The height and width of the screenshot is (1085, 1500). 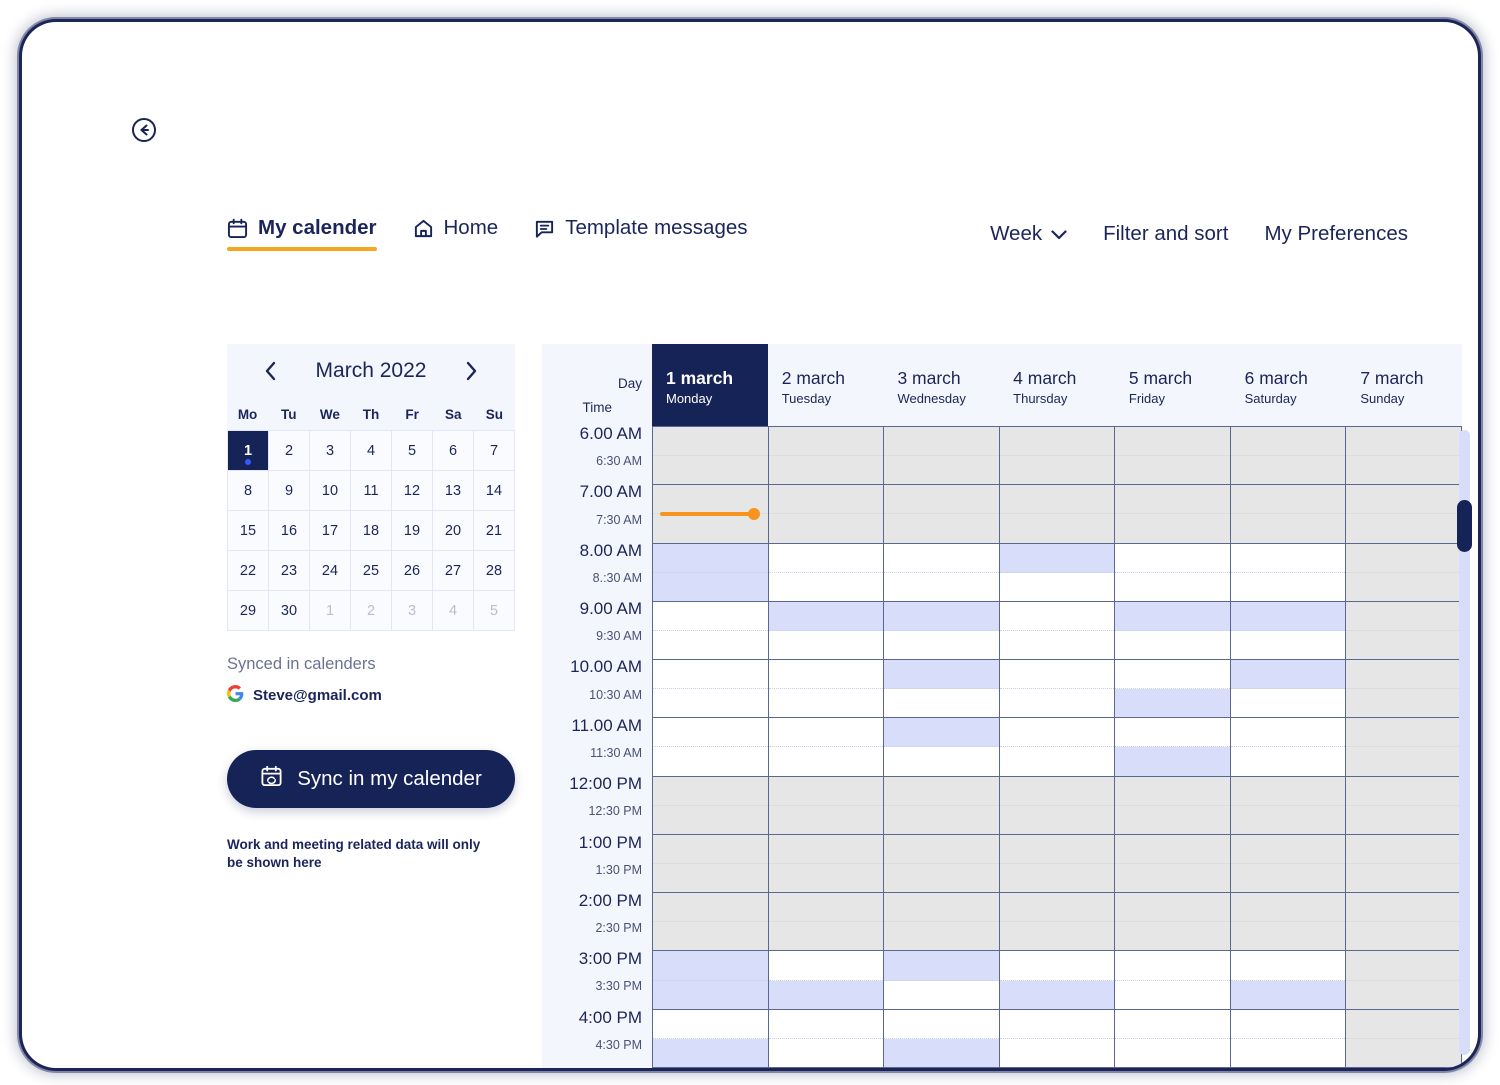 What do you see at coordinates (248, 611) in the screenshot?
I see `mini-calendar-day: 29` at bounding box center [248, 611].